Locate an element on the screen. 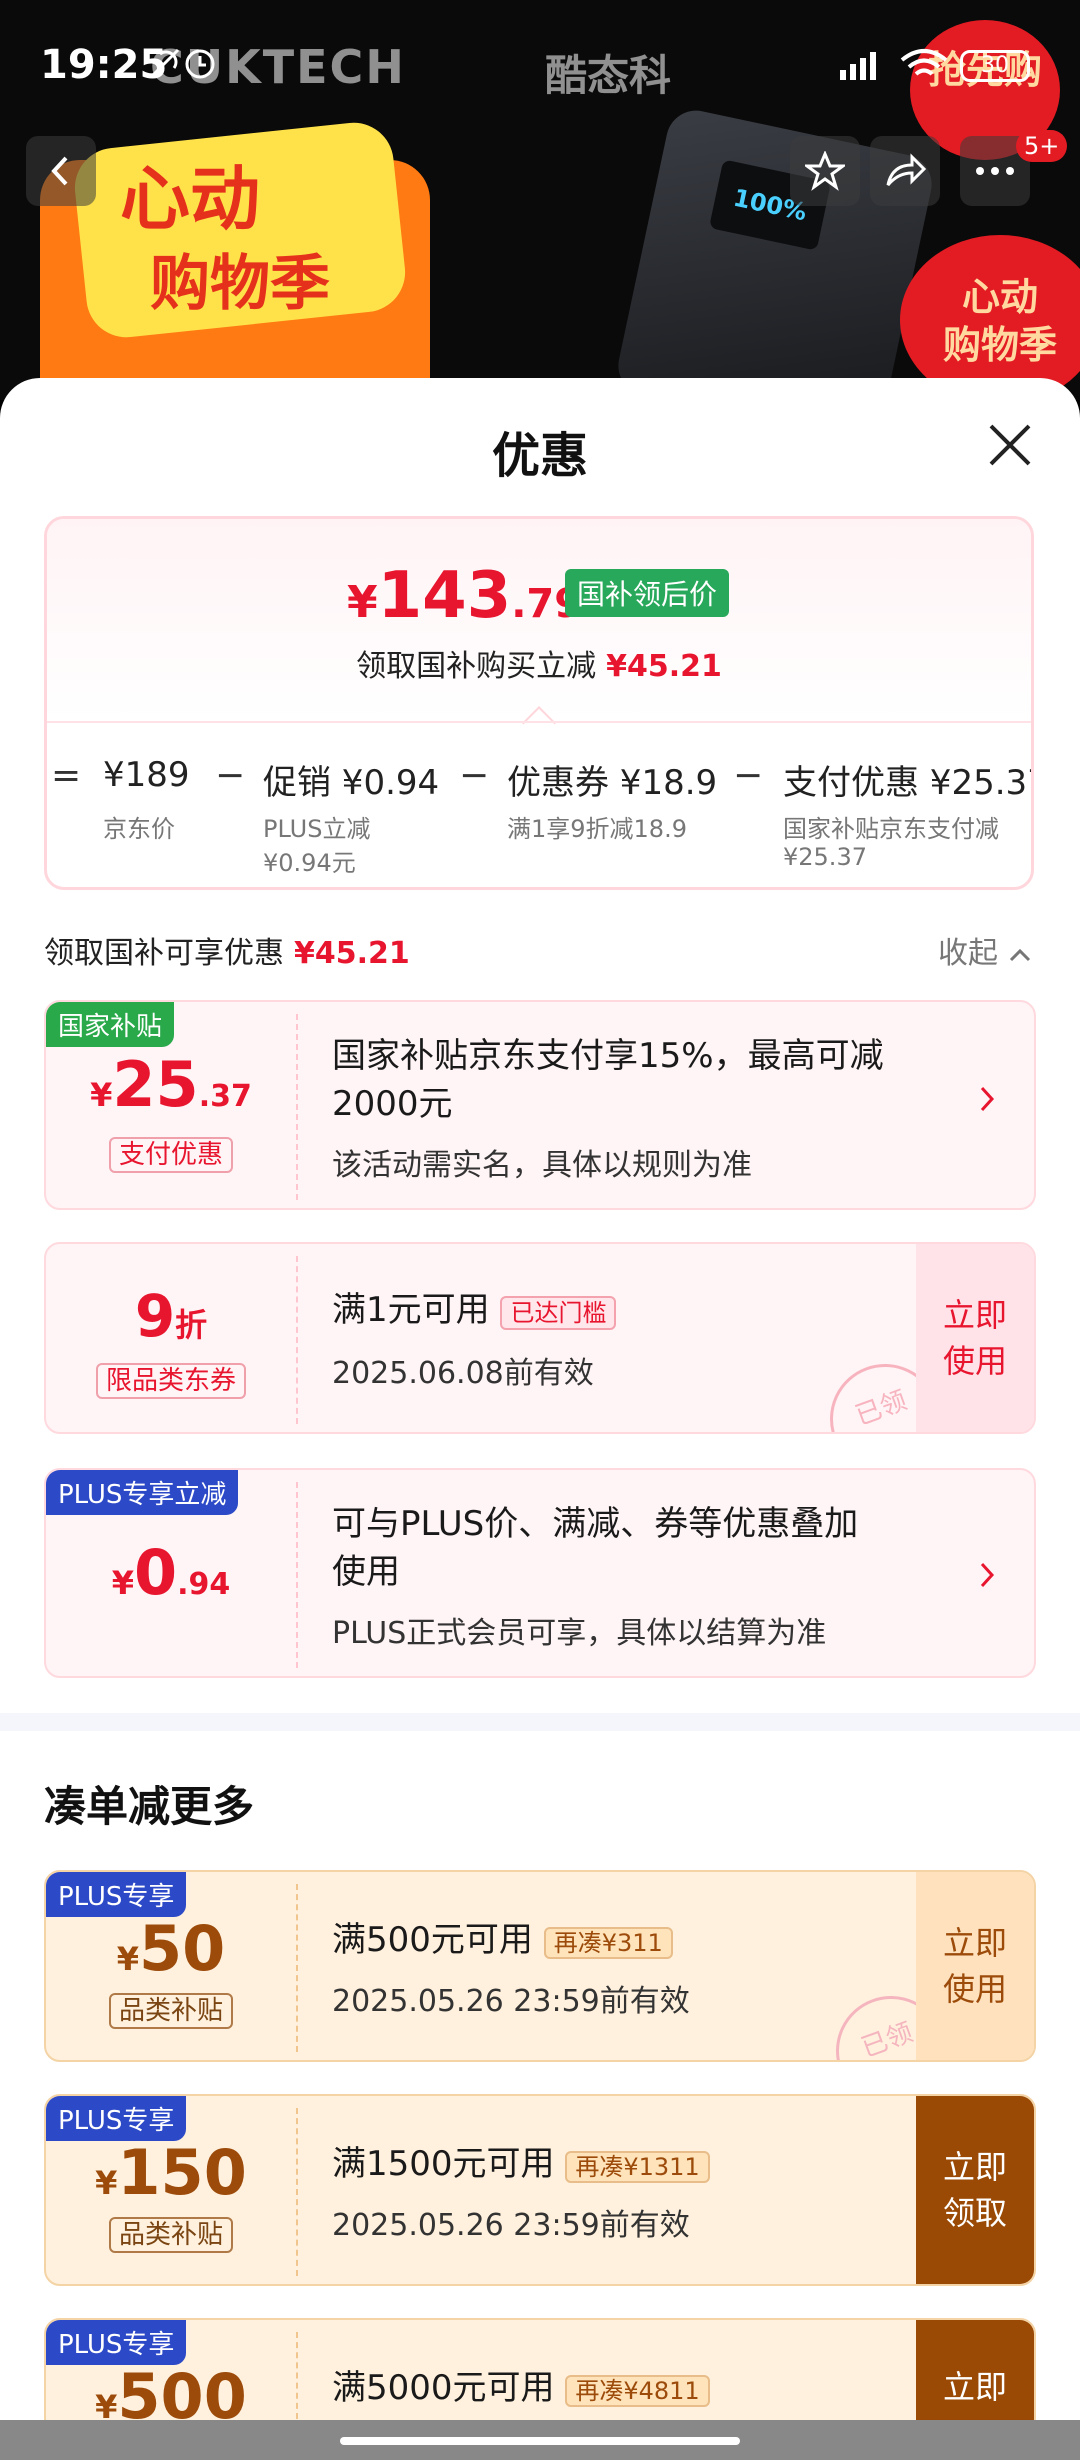 The height and width of the screenshot is (2460, 1080). coupon-condition: 满1500元可用 再凑¥1311 is located at coordinates (521, 2165).